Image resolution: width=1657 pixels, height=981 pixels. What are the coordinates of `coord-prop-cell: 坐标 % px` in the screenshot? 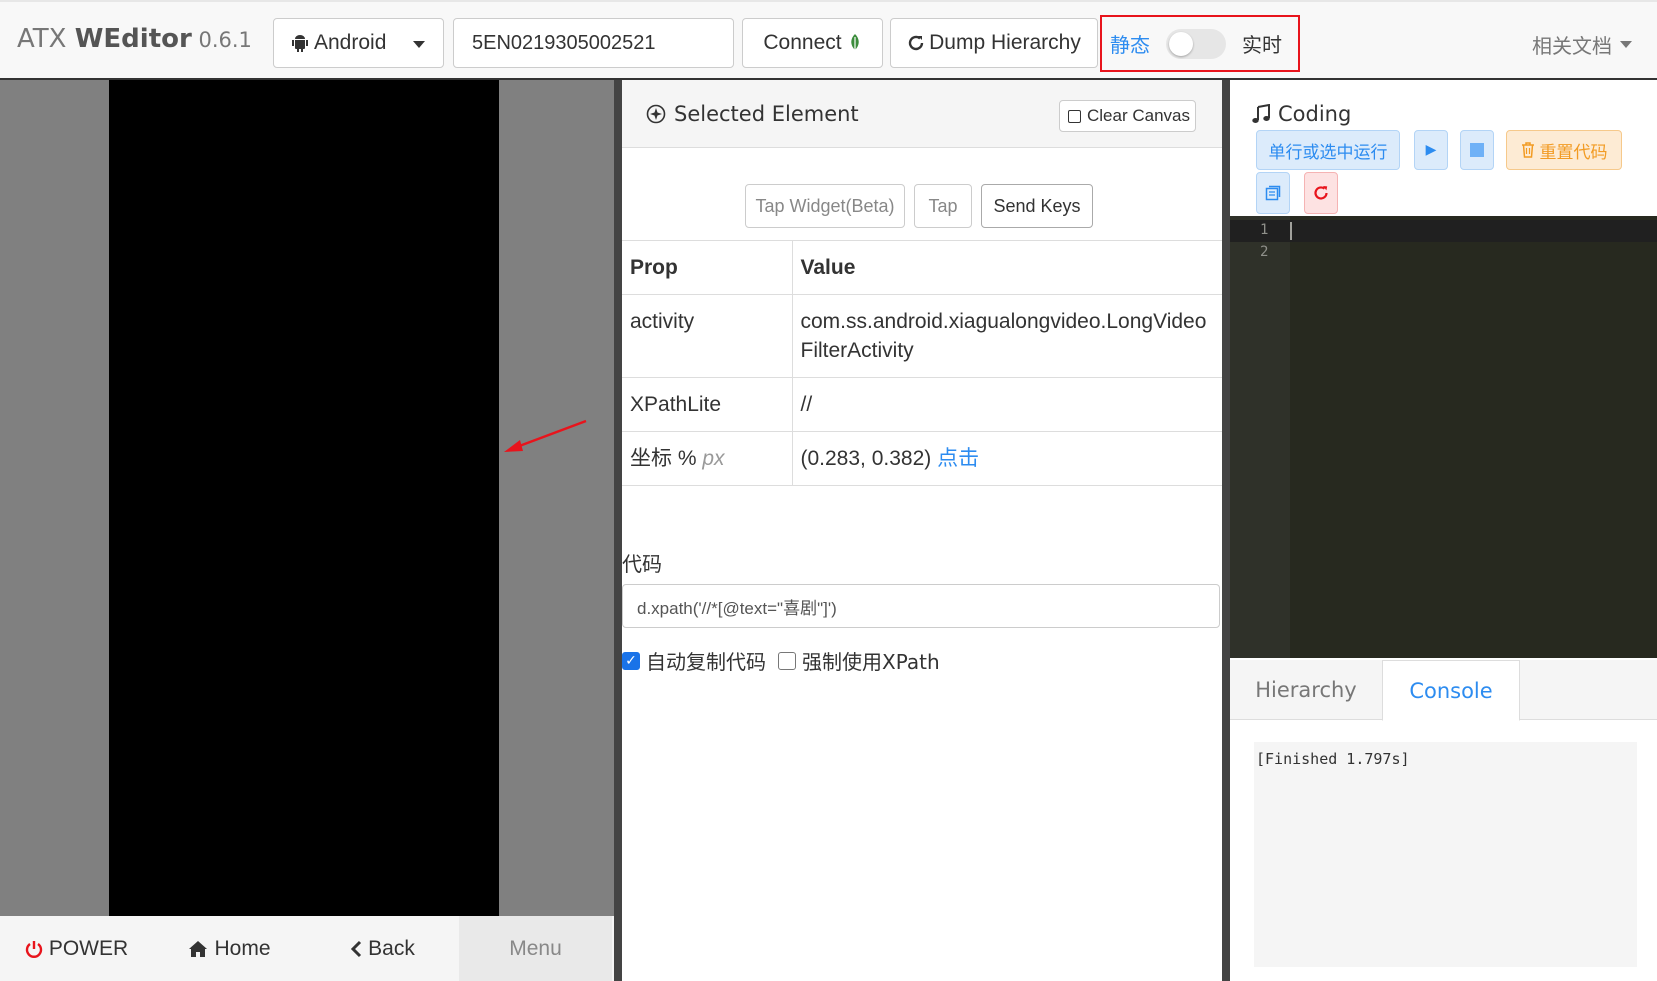 It's located at (707, 458).